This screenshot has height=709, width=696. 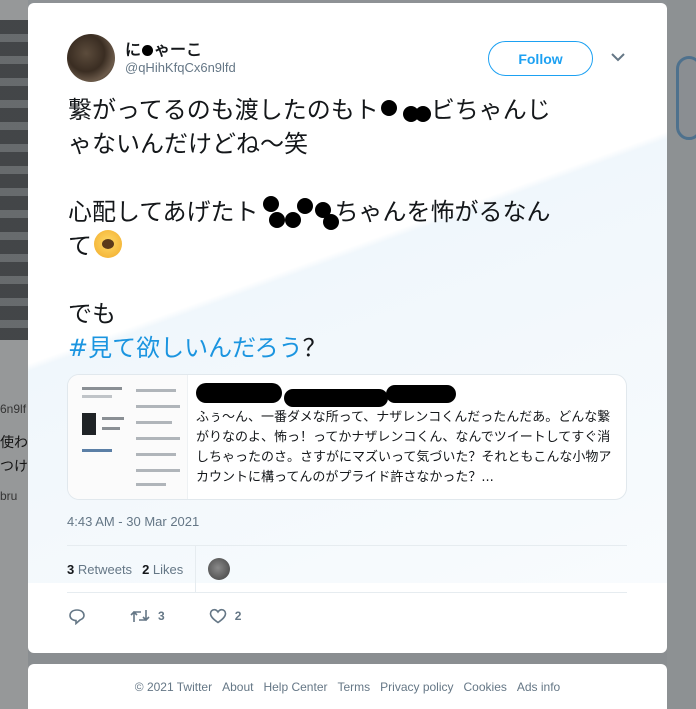 What do you see at coordinates (161, 616) in the screenshot?
I see `retweet-count: 3` at bounding box center [161, 616].